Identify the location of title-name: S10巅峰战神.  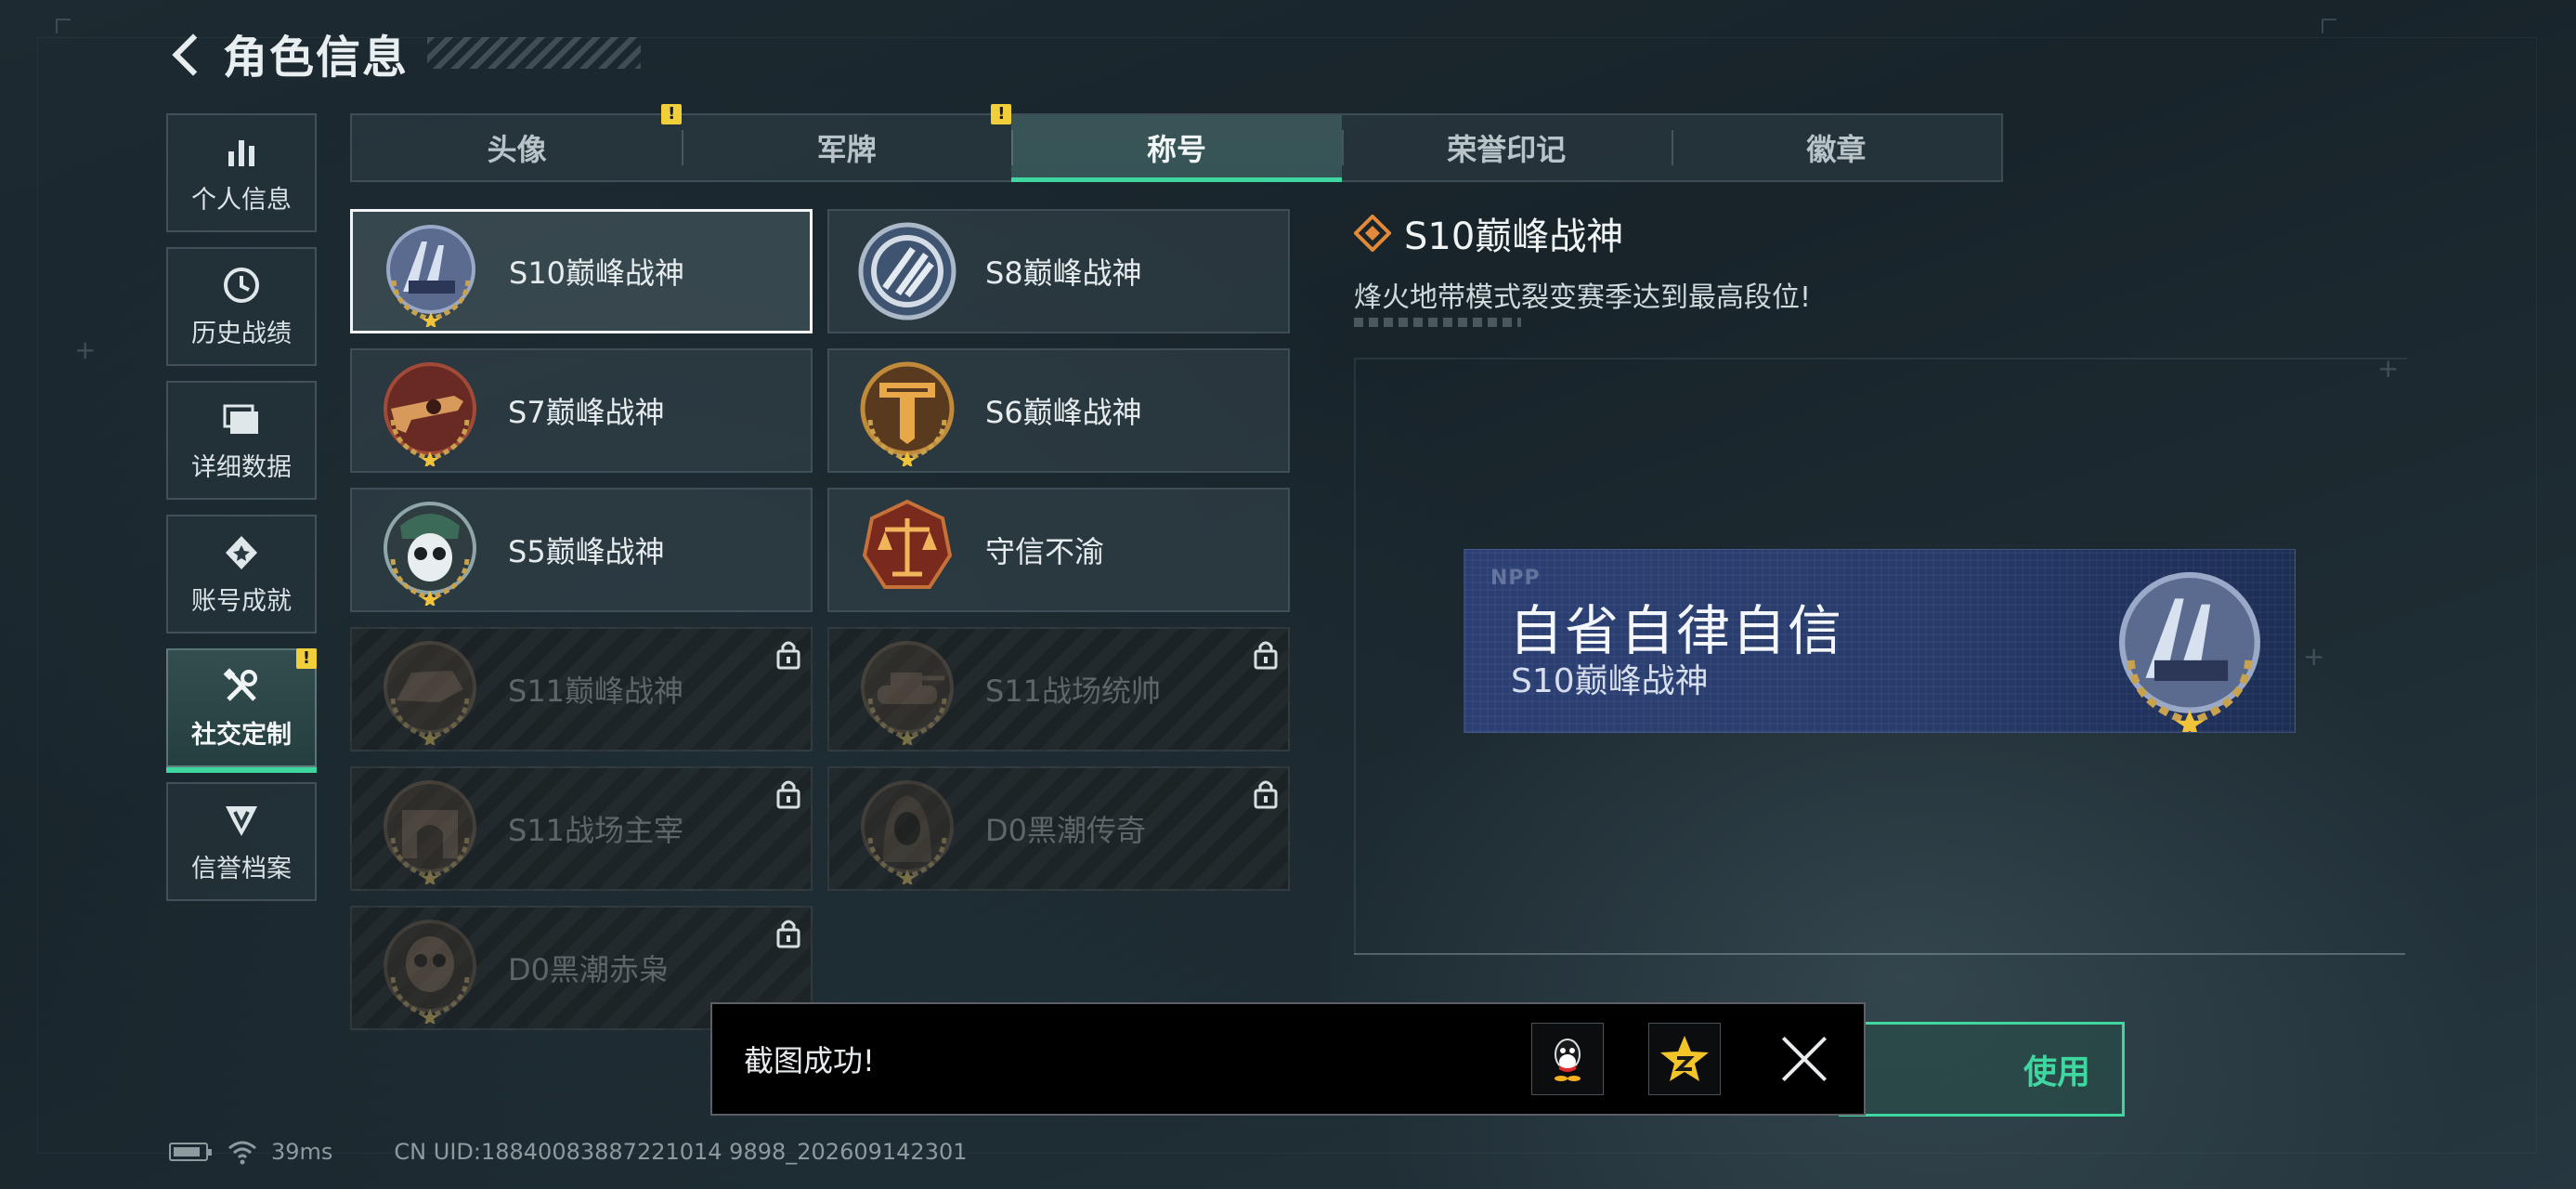
(597, 273).